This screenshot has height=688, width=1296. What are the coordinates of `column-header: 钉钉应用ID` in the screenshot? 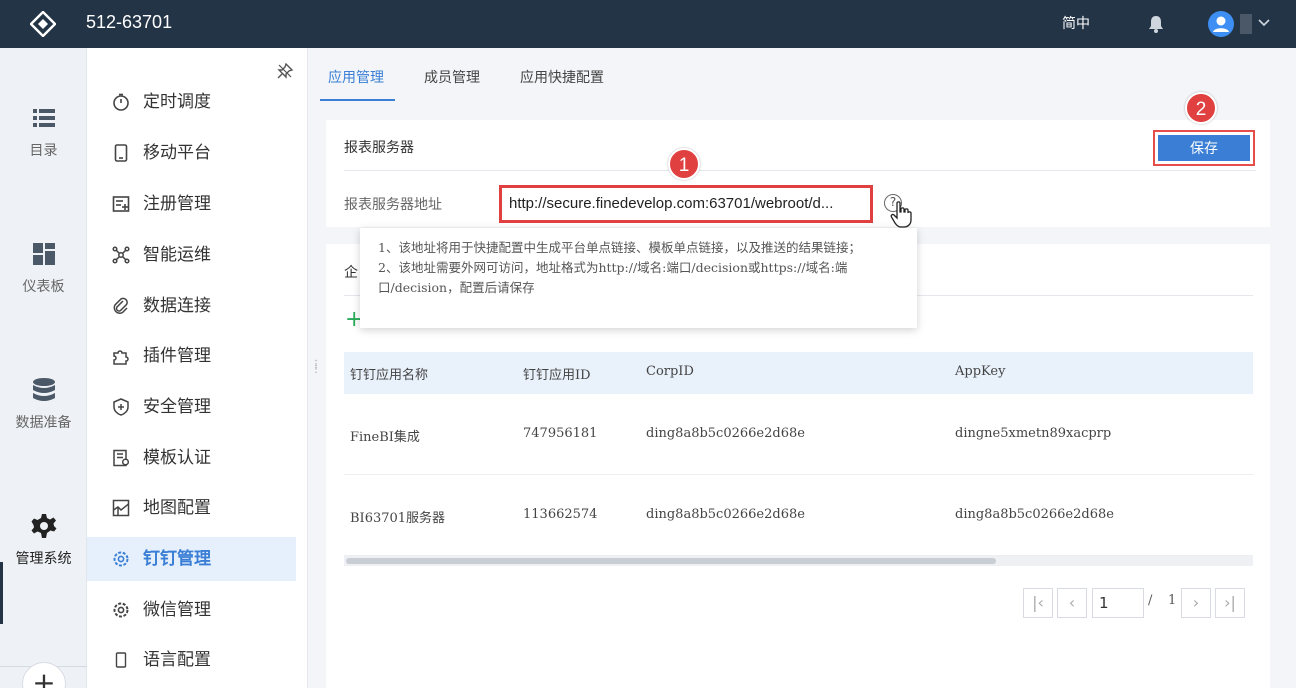 It's located at (557, 375).